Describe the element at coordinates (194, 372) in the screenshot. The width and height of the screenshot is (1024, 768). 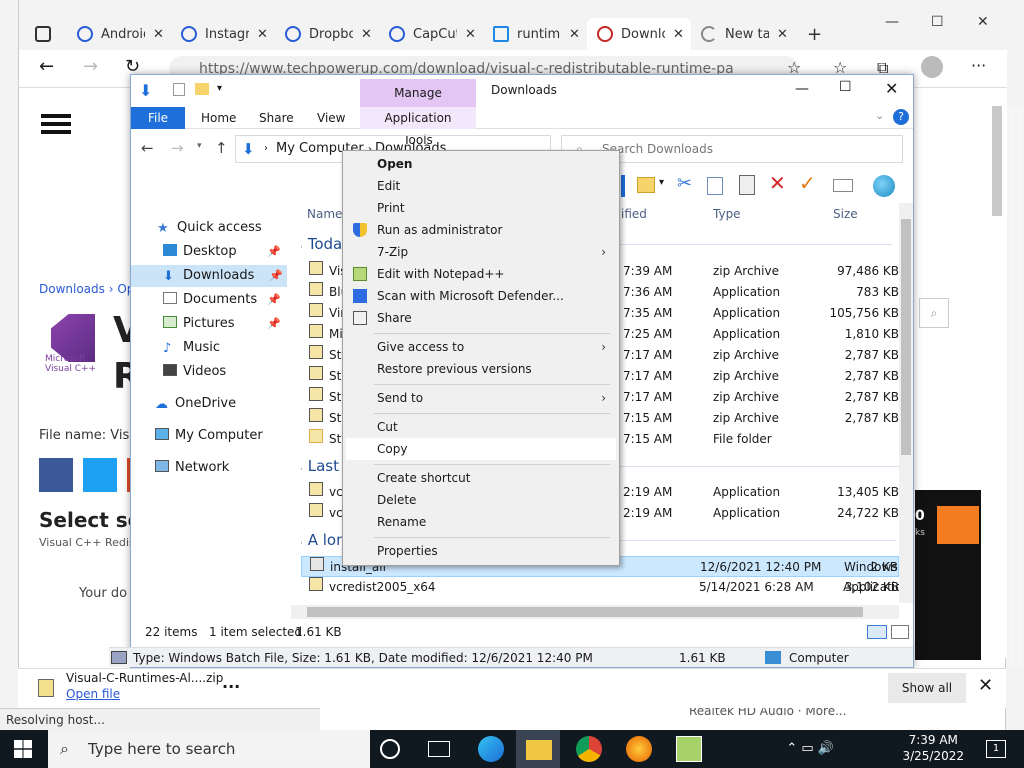
I see `nav-videos: Videos` at that location.